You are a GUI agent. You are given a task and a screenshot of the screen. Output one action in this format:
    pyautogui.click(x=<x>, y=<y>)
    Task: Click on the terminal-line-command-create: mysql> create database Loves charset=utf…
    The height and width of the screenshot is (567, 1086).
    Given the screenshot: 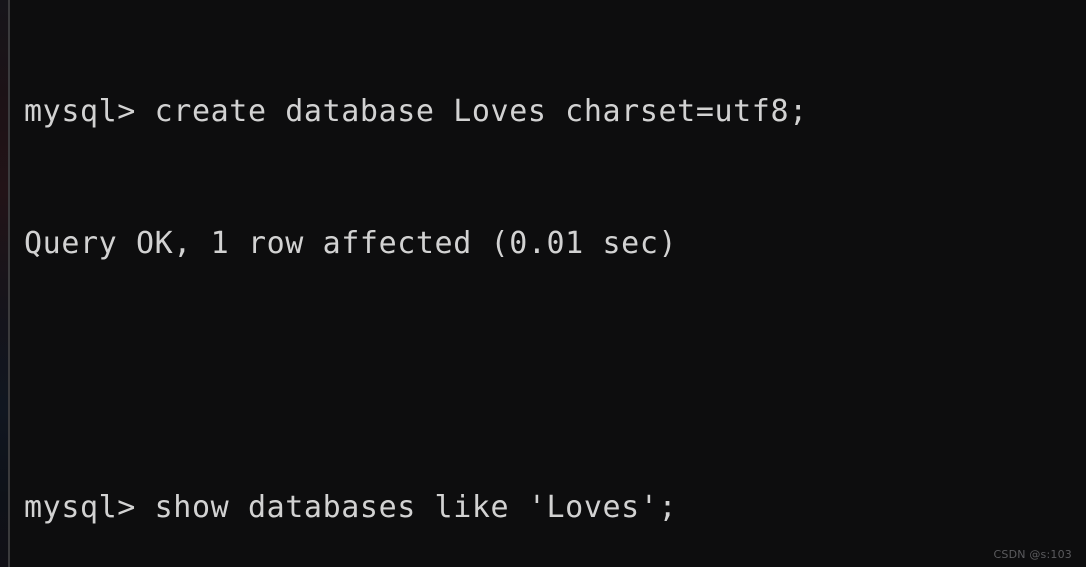 What is the action you would take?
    pyautogui.click(x=416, y=111)
    